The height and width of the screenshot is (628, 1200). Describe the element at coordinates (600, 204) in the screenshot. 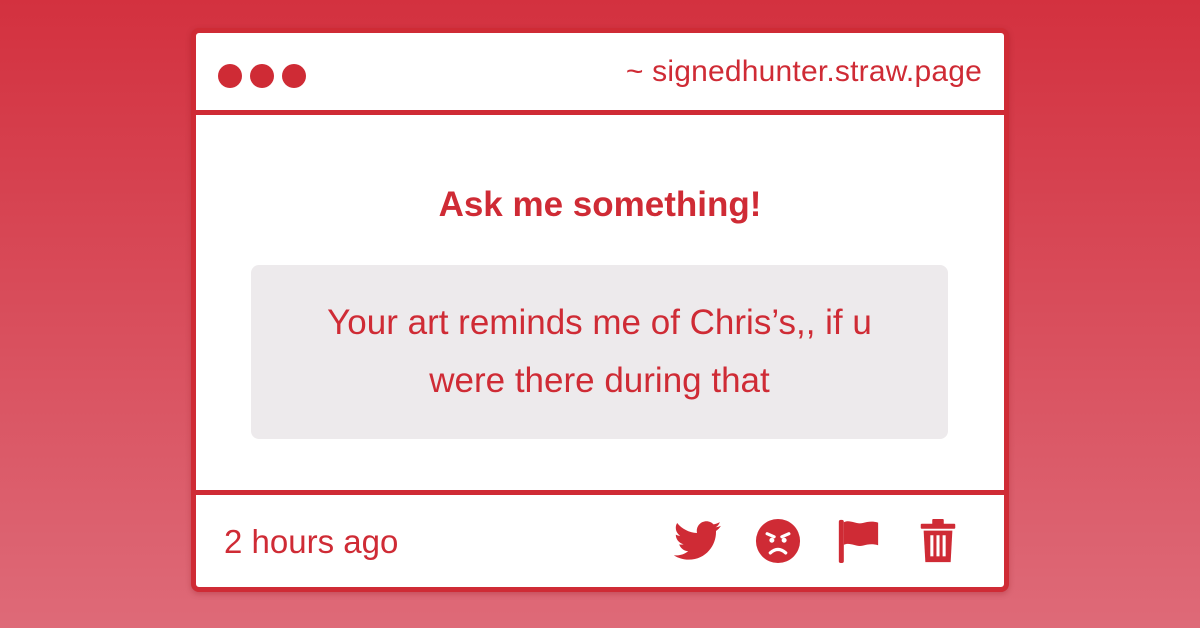

I see `page-title: Ask me something!` at that location.